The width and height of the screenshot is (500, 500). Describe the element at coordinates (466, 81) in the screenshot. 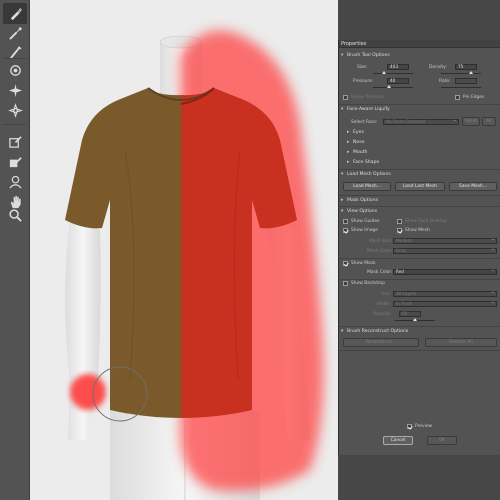

I see `rate-field` at that location.